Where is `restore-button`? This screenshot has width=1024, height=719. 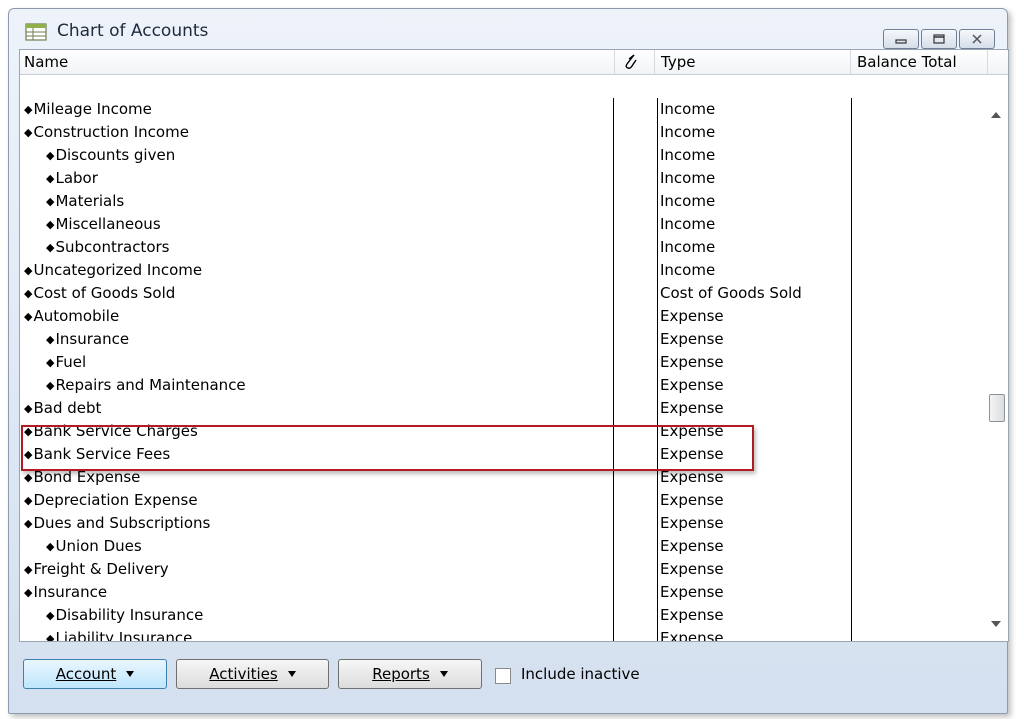 restore-button is located at coordinates (939, 39).